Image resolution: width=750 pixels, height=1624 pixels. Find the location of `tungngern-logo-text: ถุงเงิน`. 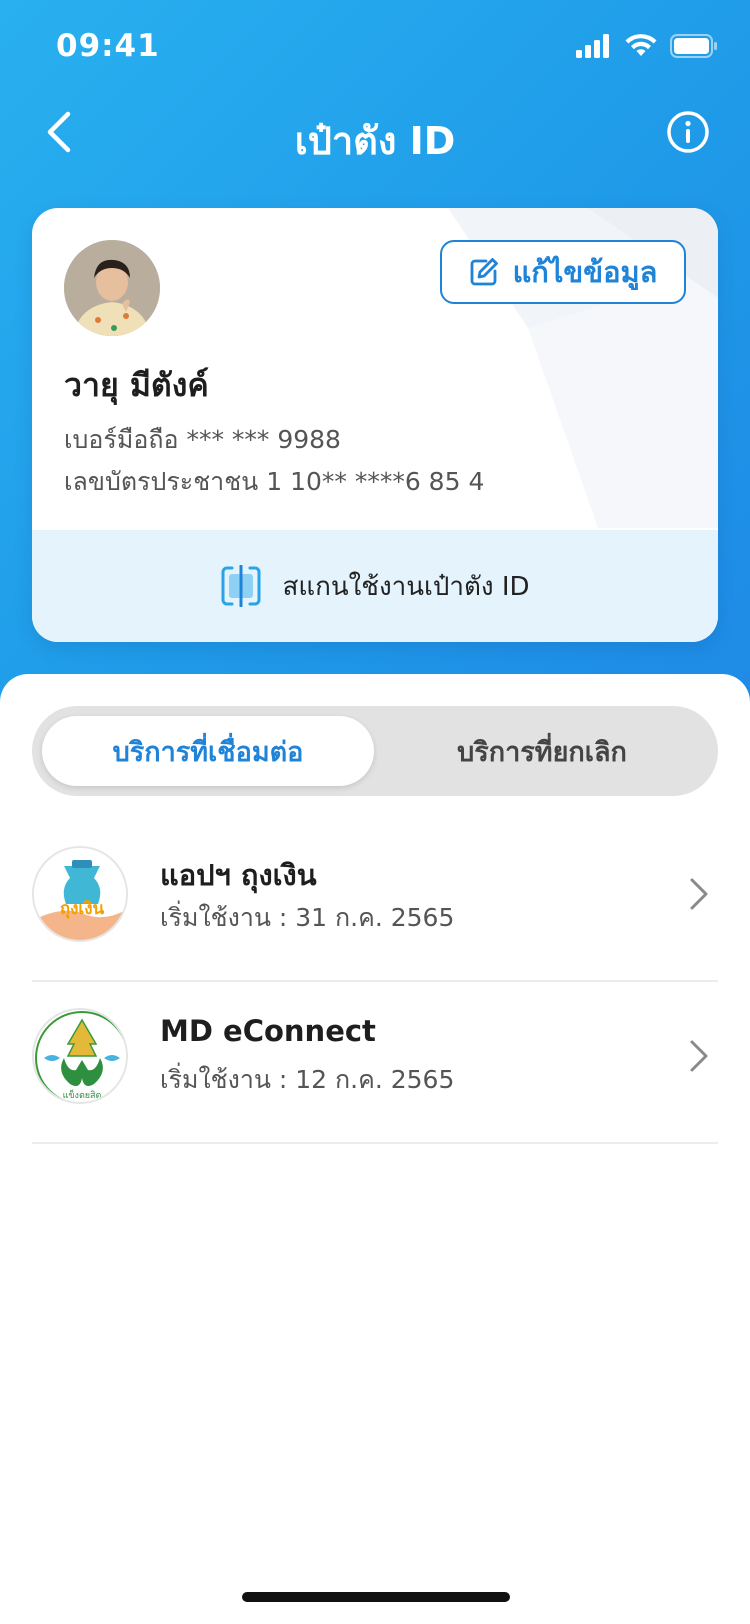

tungngern-logo-text: ถุงเงิน is located at coordinates (82, 909).